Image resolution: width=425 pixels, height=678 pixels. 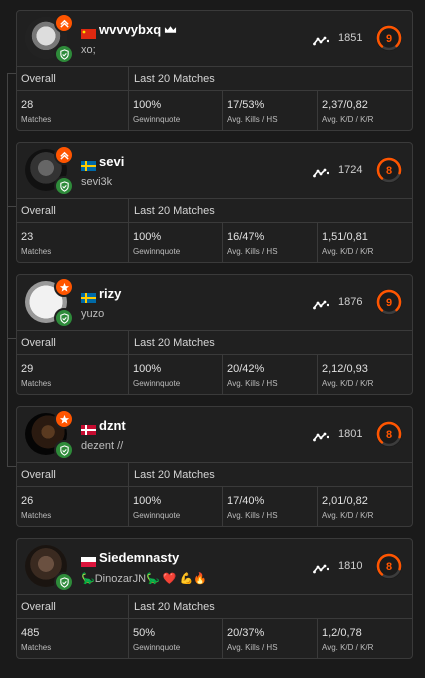 What do you see at coordinates (350, 434) in the screenshot?
I see `elo-value: 1801` at bounding box center [350, 434].